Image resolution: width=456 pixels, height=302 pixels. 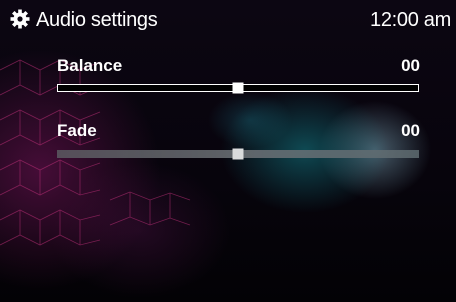 I want to click on page-title: Audio settings, so click(x=97, y=20).